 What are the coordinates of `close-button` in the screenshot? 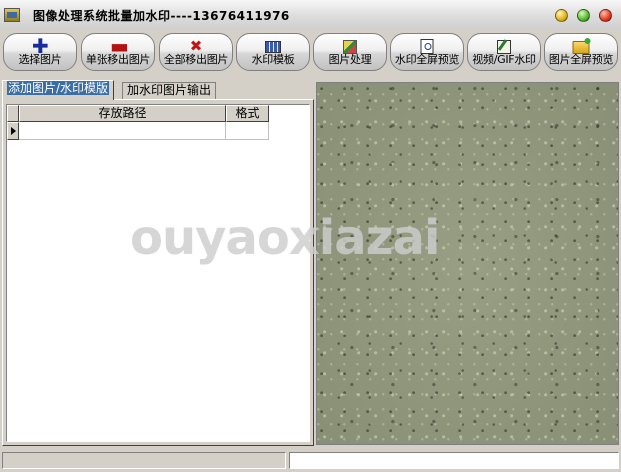 It's located at (605, 15).